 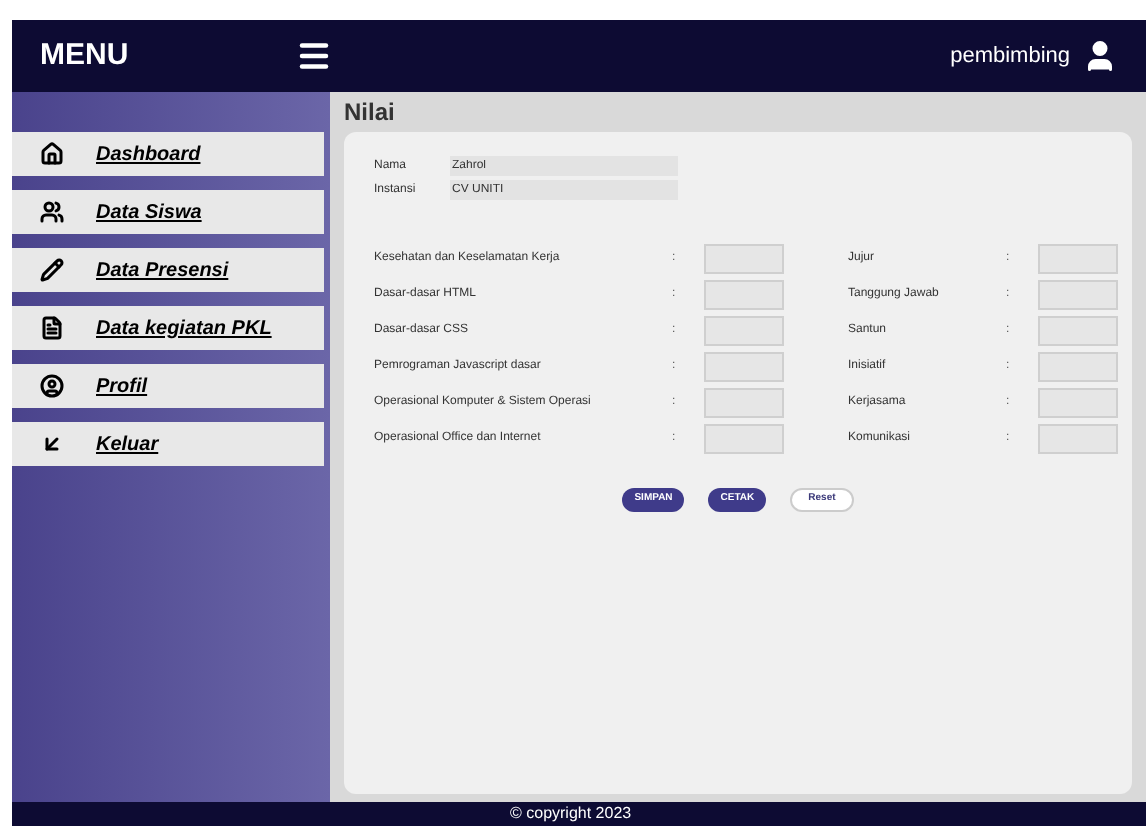 What do you see at coordinates (1010, 56) in the screenshot?
I see `user-name: pembimbing` at bounding box center [1010, 56].